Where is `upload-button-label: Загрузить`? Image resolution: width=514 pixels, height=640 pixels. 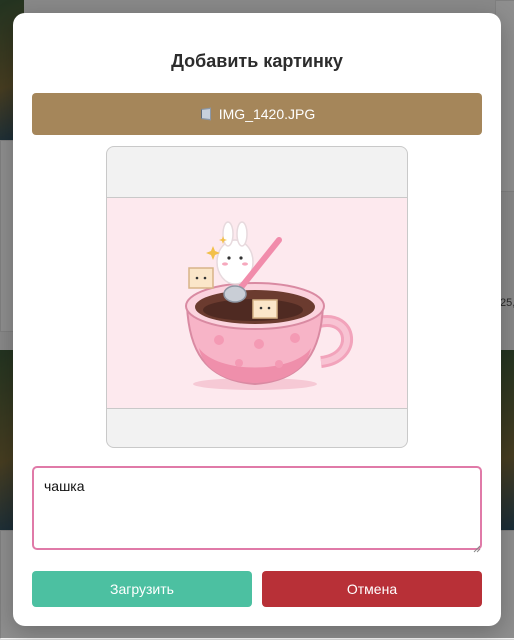 upload-button-label: Загрузить is located at coordinates (142, 589).